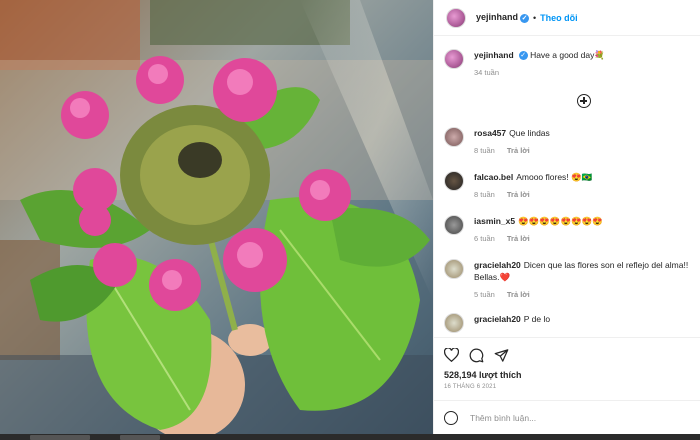 The width and height of the screenshot is (700, 440). I want to click on background-strip, so click(350, 437).